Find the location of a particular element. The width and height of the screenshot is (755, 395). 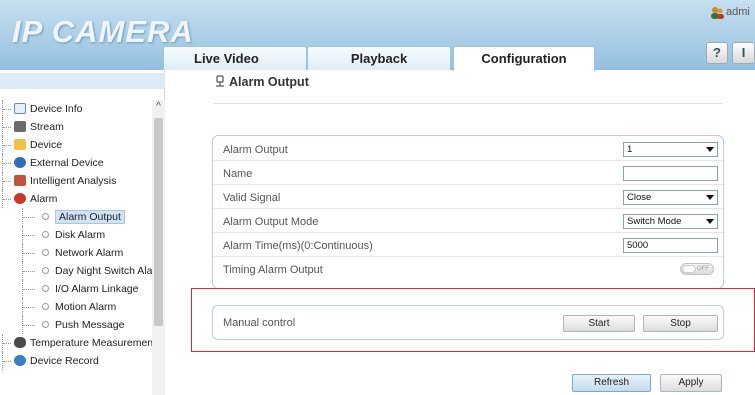

sidebar-item-label: Motion Alarm is located at coordinates (86, 307).